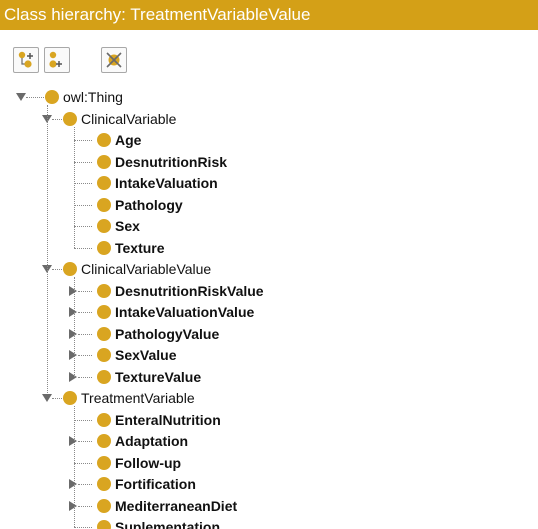  Describe the element at coordinates (93, 97) in the screenshot. I see `class-label: owl:Thing` at that location.